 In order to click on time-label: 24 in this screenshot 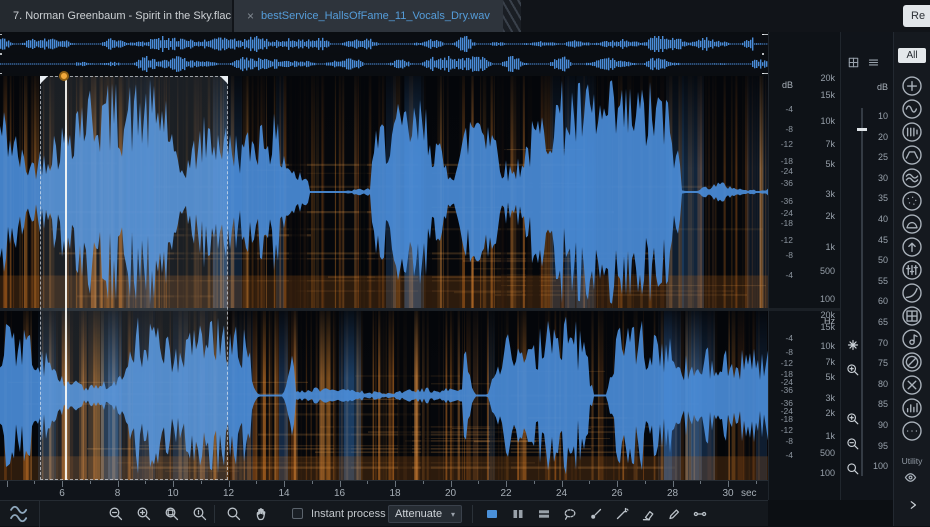, I will do `click(561, 493)`.